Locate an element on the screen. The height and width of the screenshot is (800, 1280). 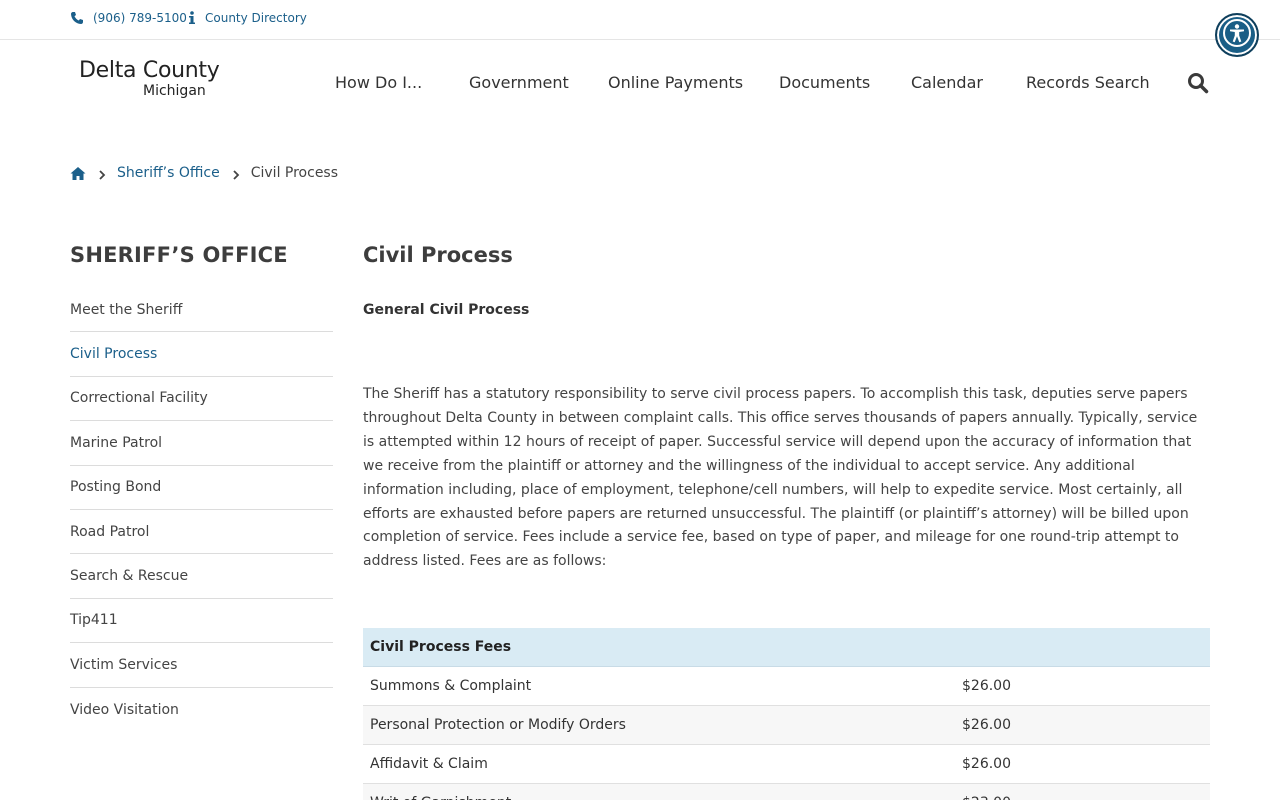
info-icon is located at coordinates (192, 18).